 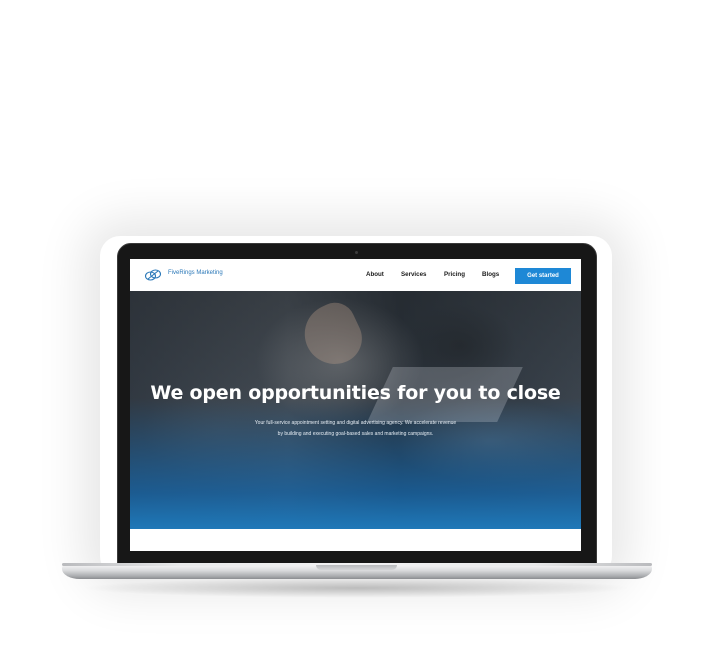 I want to click on nav-link-about: About, so click(x=375, y=274).